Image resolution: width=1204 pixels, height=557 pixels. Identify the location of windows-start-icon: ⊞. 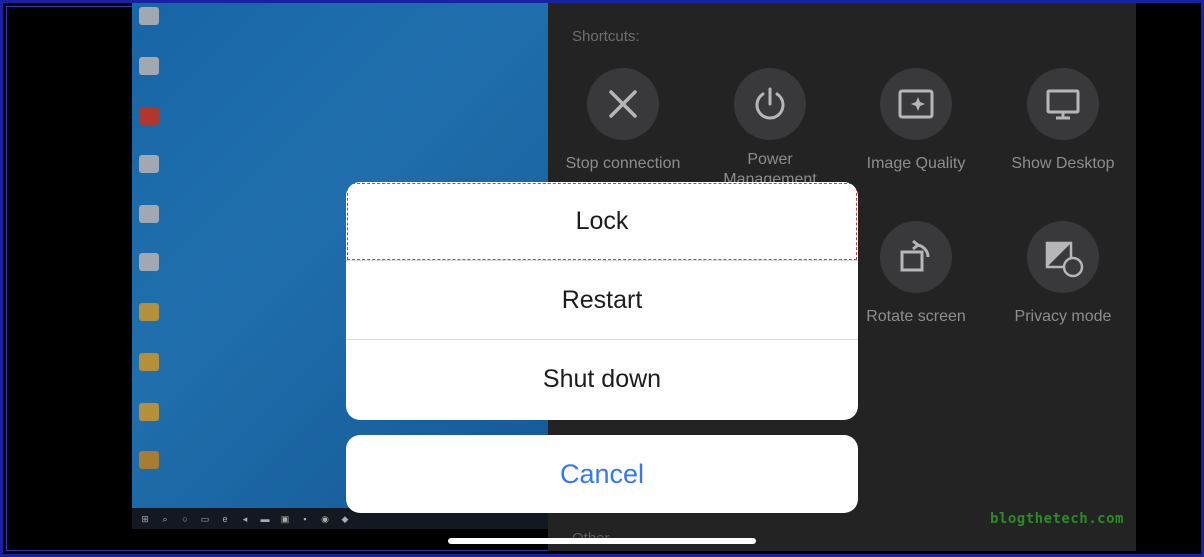
(145, 519).